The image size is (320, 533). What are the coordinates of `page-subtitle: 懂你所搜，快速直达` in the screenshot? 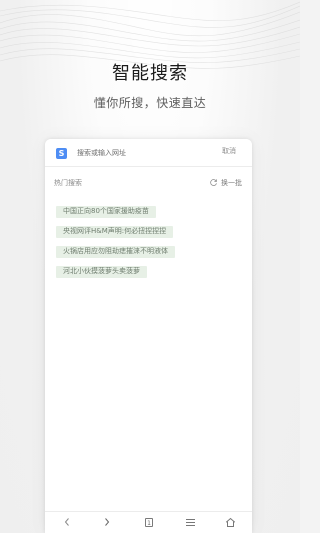 It's located at (150, 103).